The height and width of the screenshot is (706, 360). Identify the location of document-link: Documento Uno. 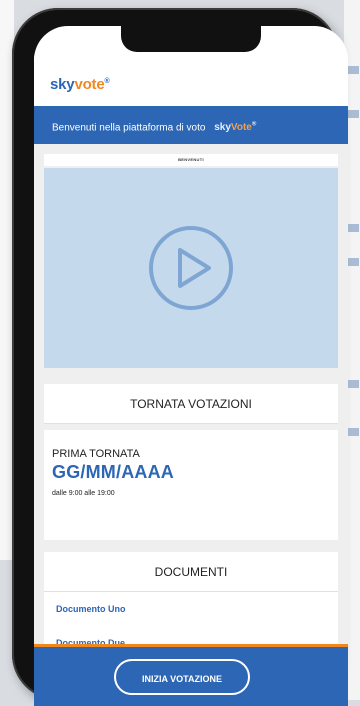
(91, 609).